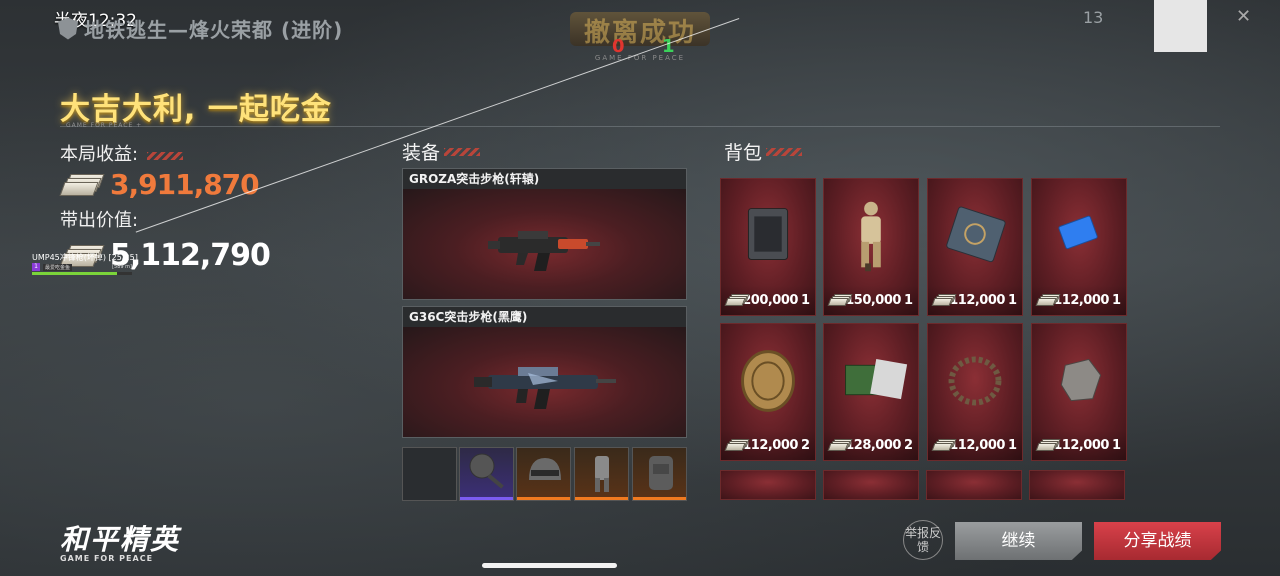 This screenshot has height=576, width=1280. Describe the element at coordinates (1079, 380) in the screenshot. I see `meteorite-icon` at that location.